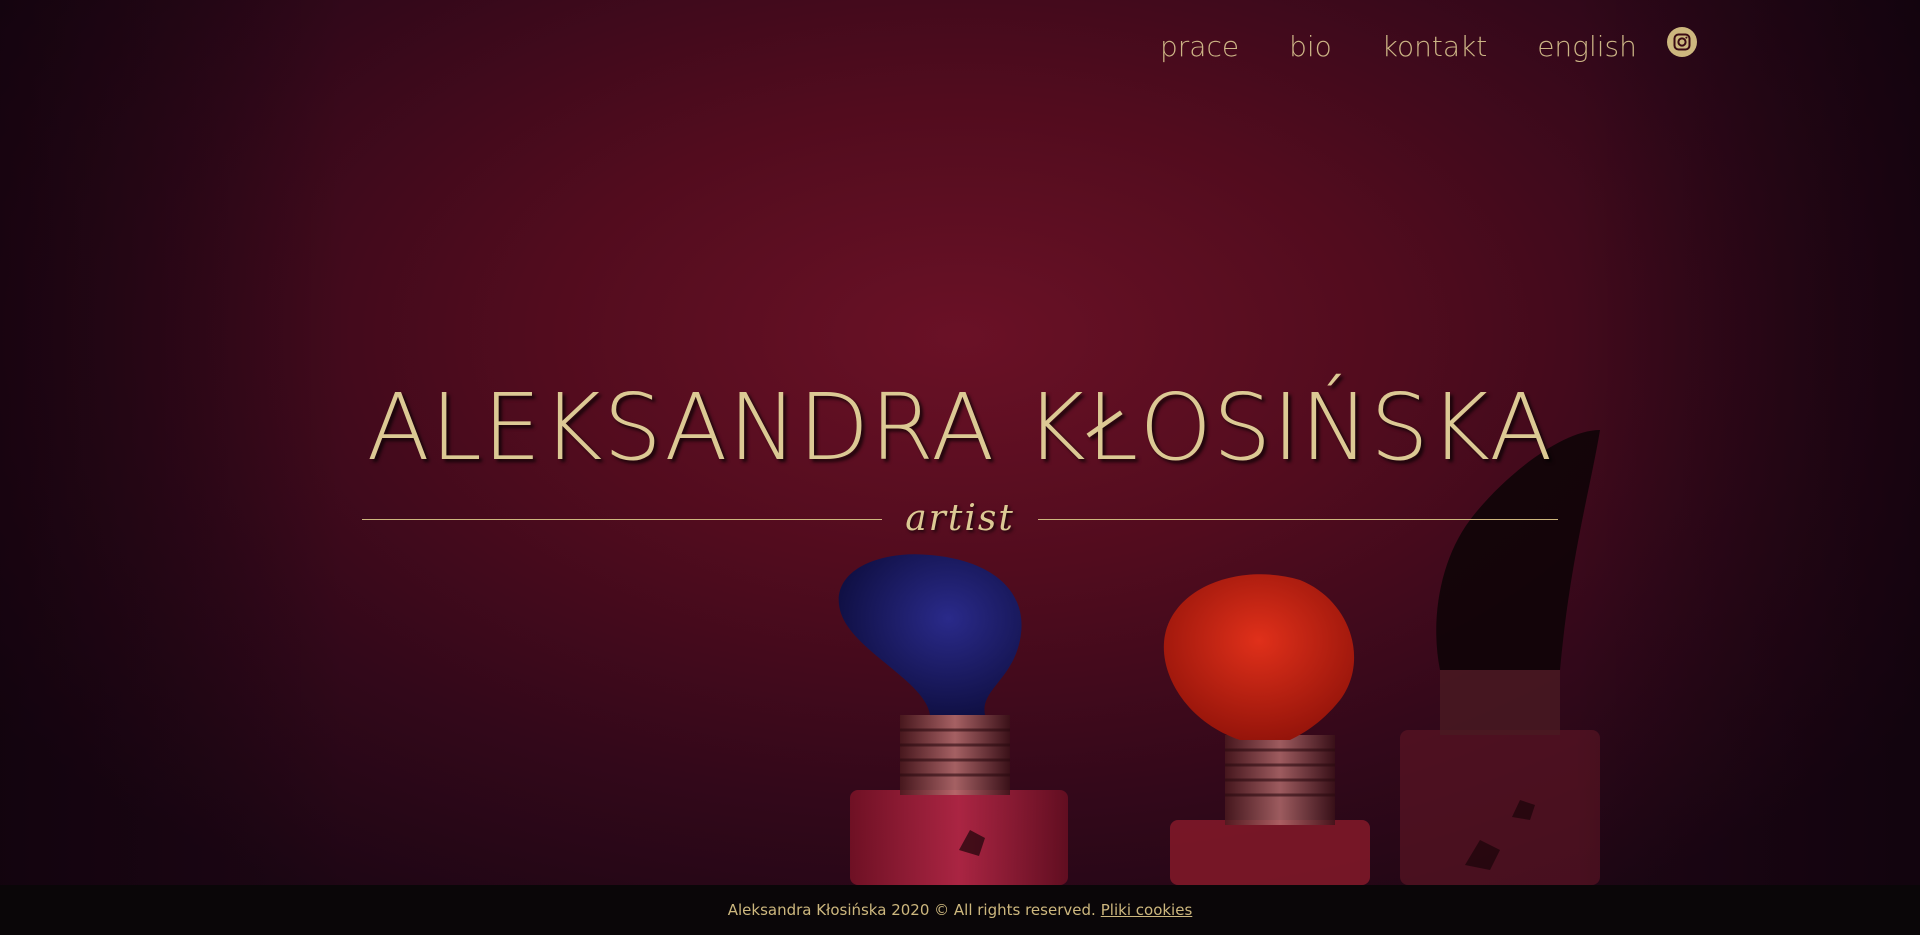 Image resolution: width=1920 pixels, height=935 pixels. Describe the element at coordinates (1298, 519) in the screenshot. I see `divider-right` at that location.